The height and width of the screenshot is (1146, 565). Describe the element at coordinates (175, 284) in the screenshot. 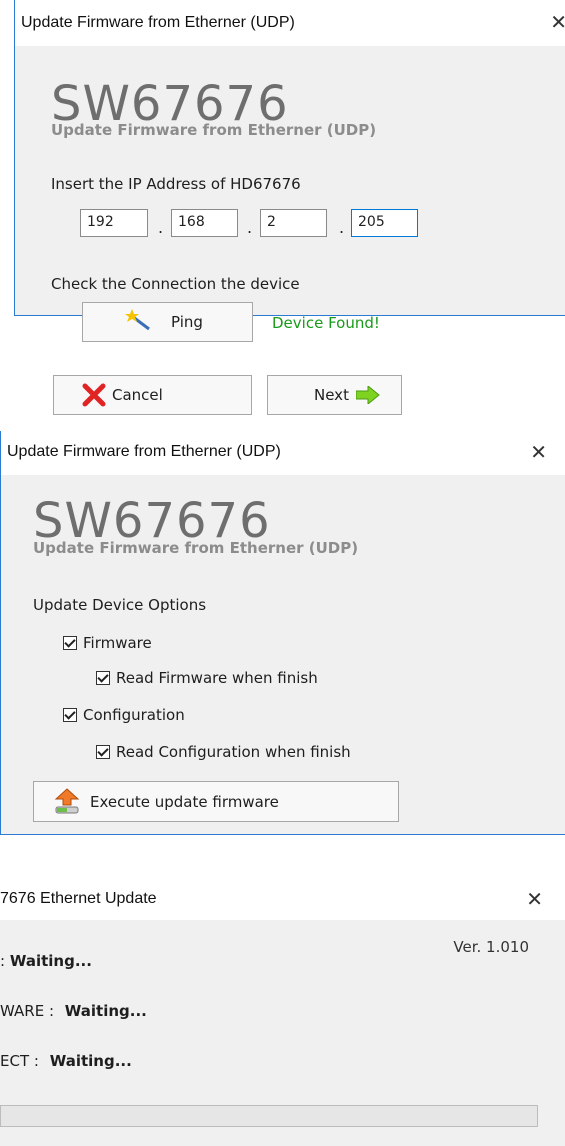

I see `check-connection-label: Check the Connection the device` at that location.